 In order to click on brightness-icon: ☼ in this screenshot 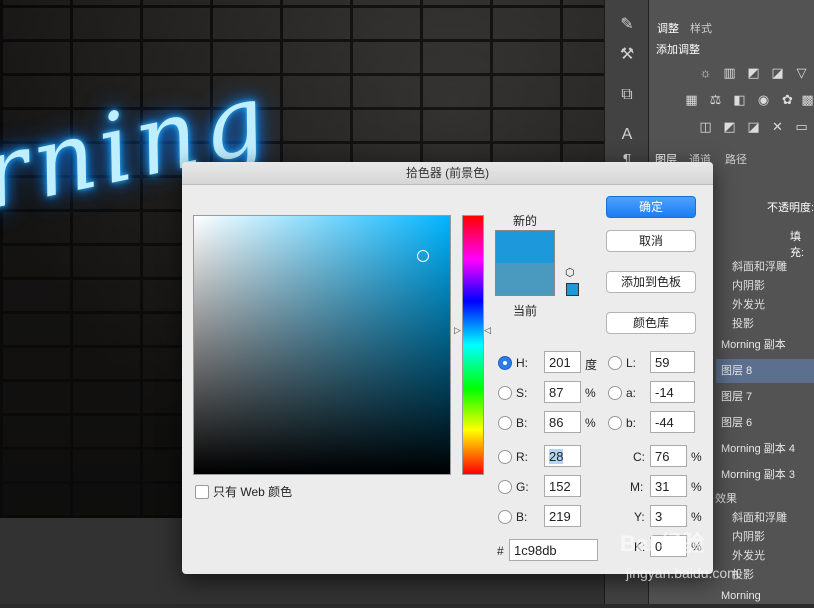, I will do `click(705, 73)`.